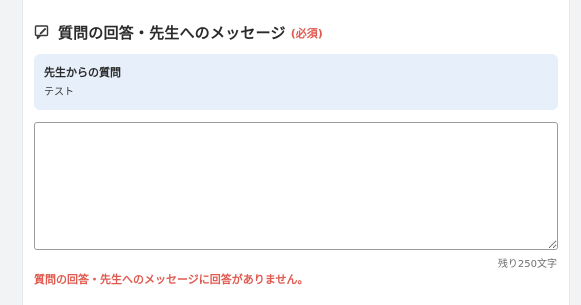 The height and width of the screenshot is (305, 581). Describe the element at coordinates (172, 32) in the screenshot. I see `section-title: 質問の回答・先生へのメッセージ` at that location.